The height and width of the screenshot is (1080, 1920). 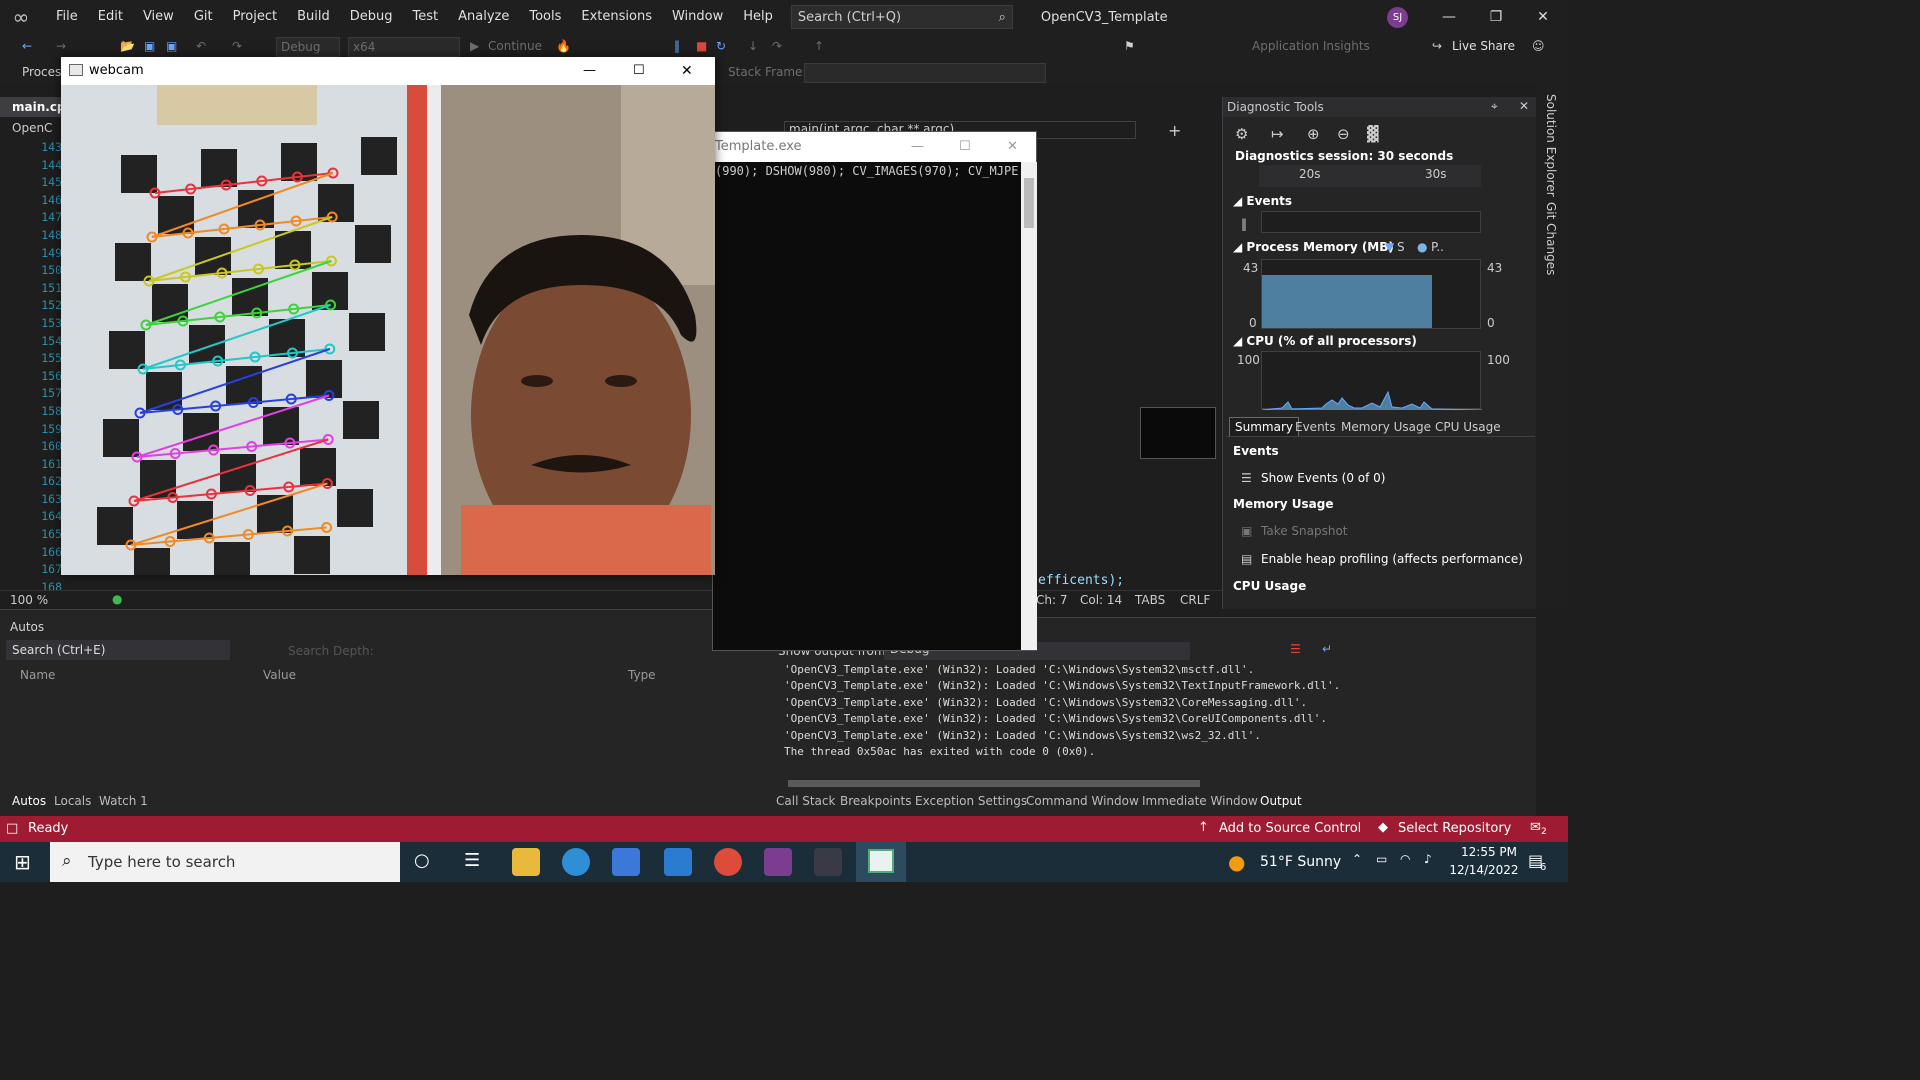 What do you see at coordinates (728, 862) in the screenshot?
I see `chrome-icon` at bounding box center [728, 862].